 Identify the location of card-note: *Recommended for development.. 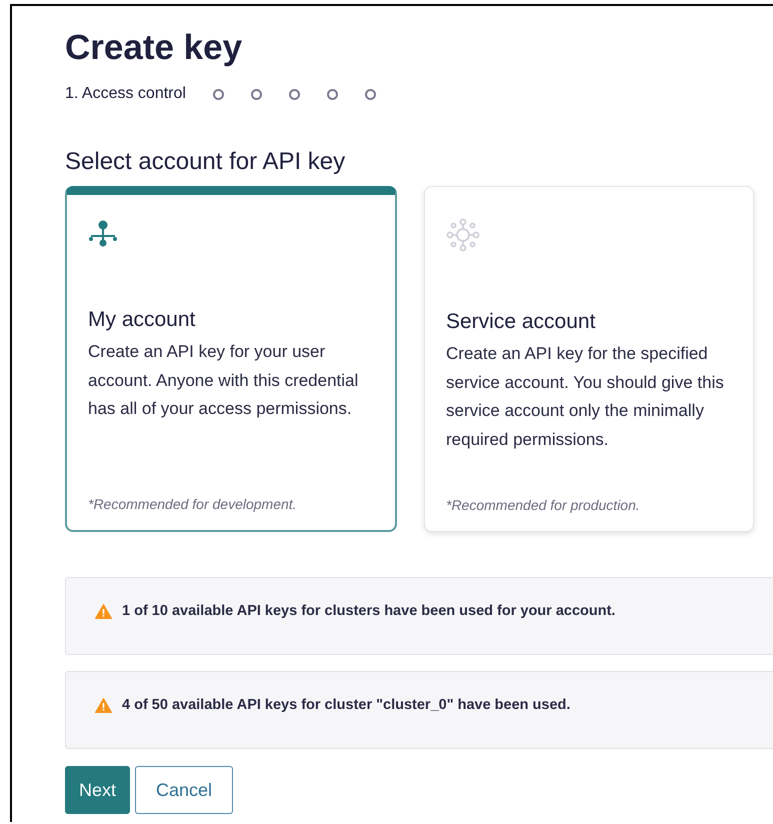
(193, 504).